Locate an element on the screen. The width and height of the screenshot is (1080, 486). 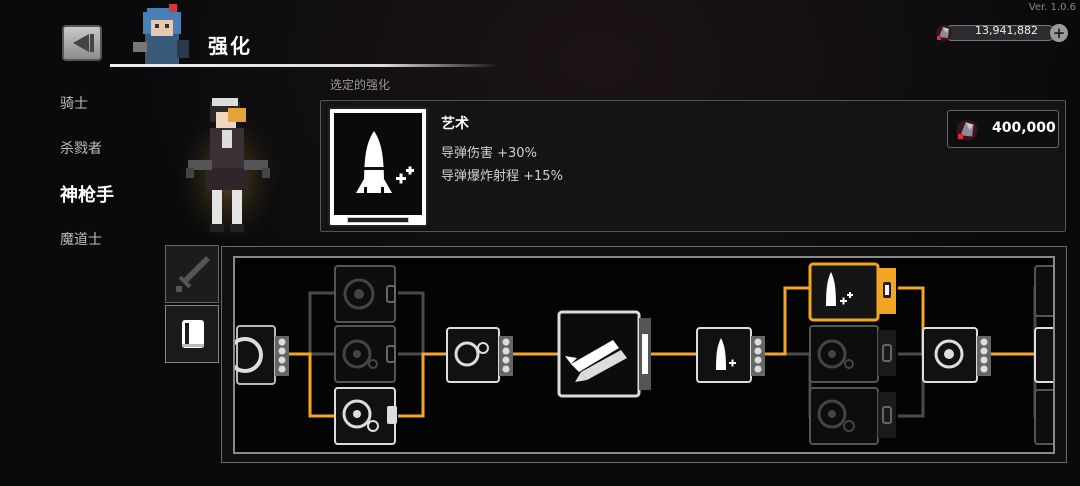
selected-skill-card is located at coordinates (378, 167).